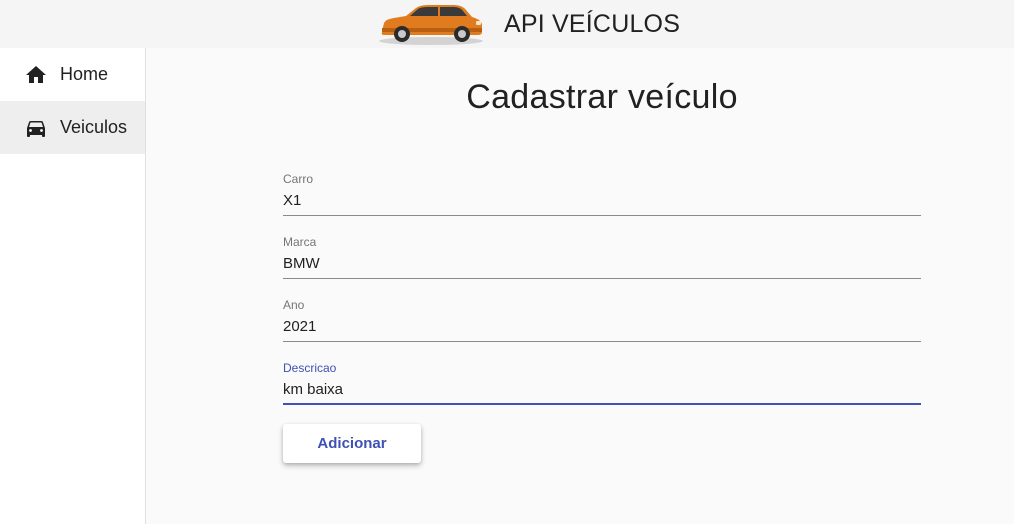 The height and width of the screenshot is (524, 1014). I want to click on brand: API VEÍCULOS, so click(528, 24).